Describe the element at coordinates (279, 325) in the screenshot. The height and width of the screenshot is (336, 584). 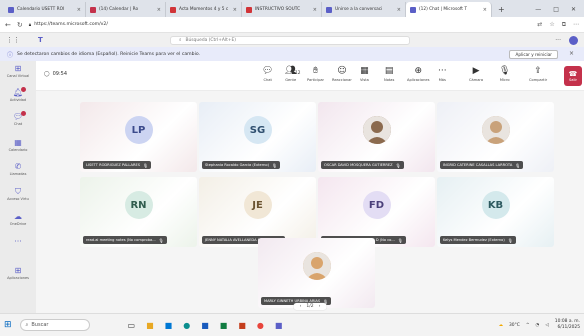
I see `teams-taskbar-icon: ■` at that location.